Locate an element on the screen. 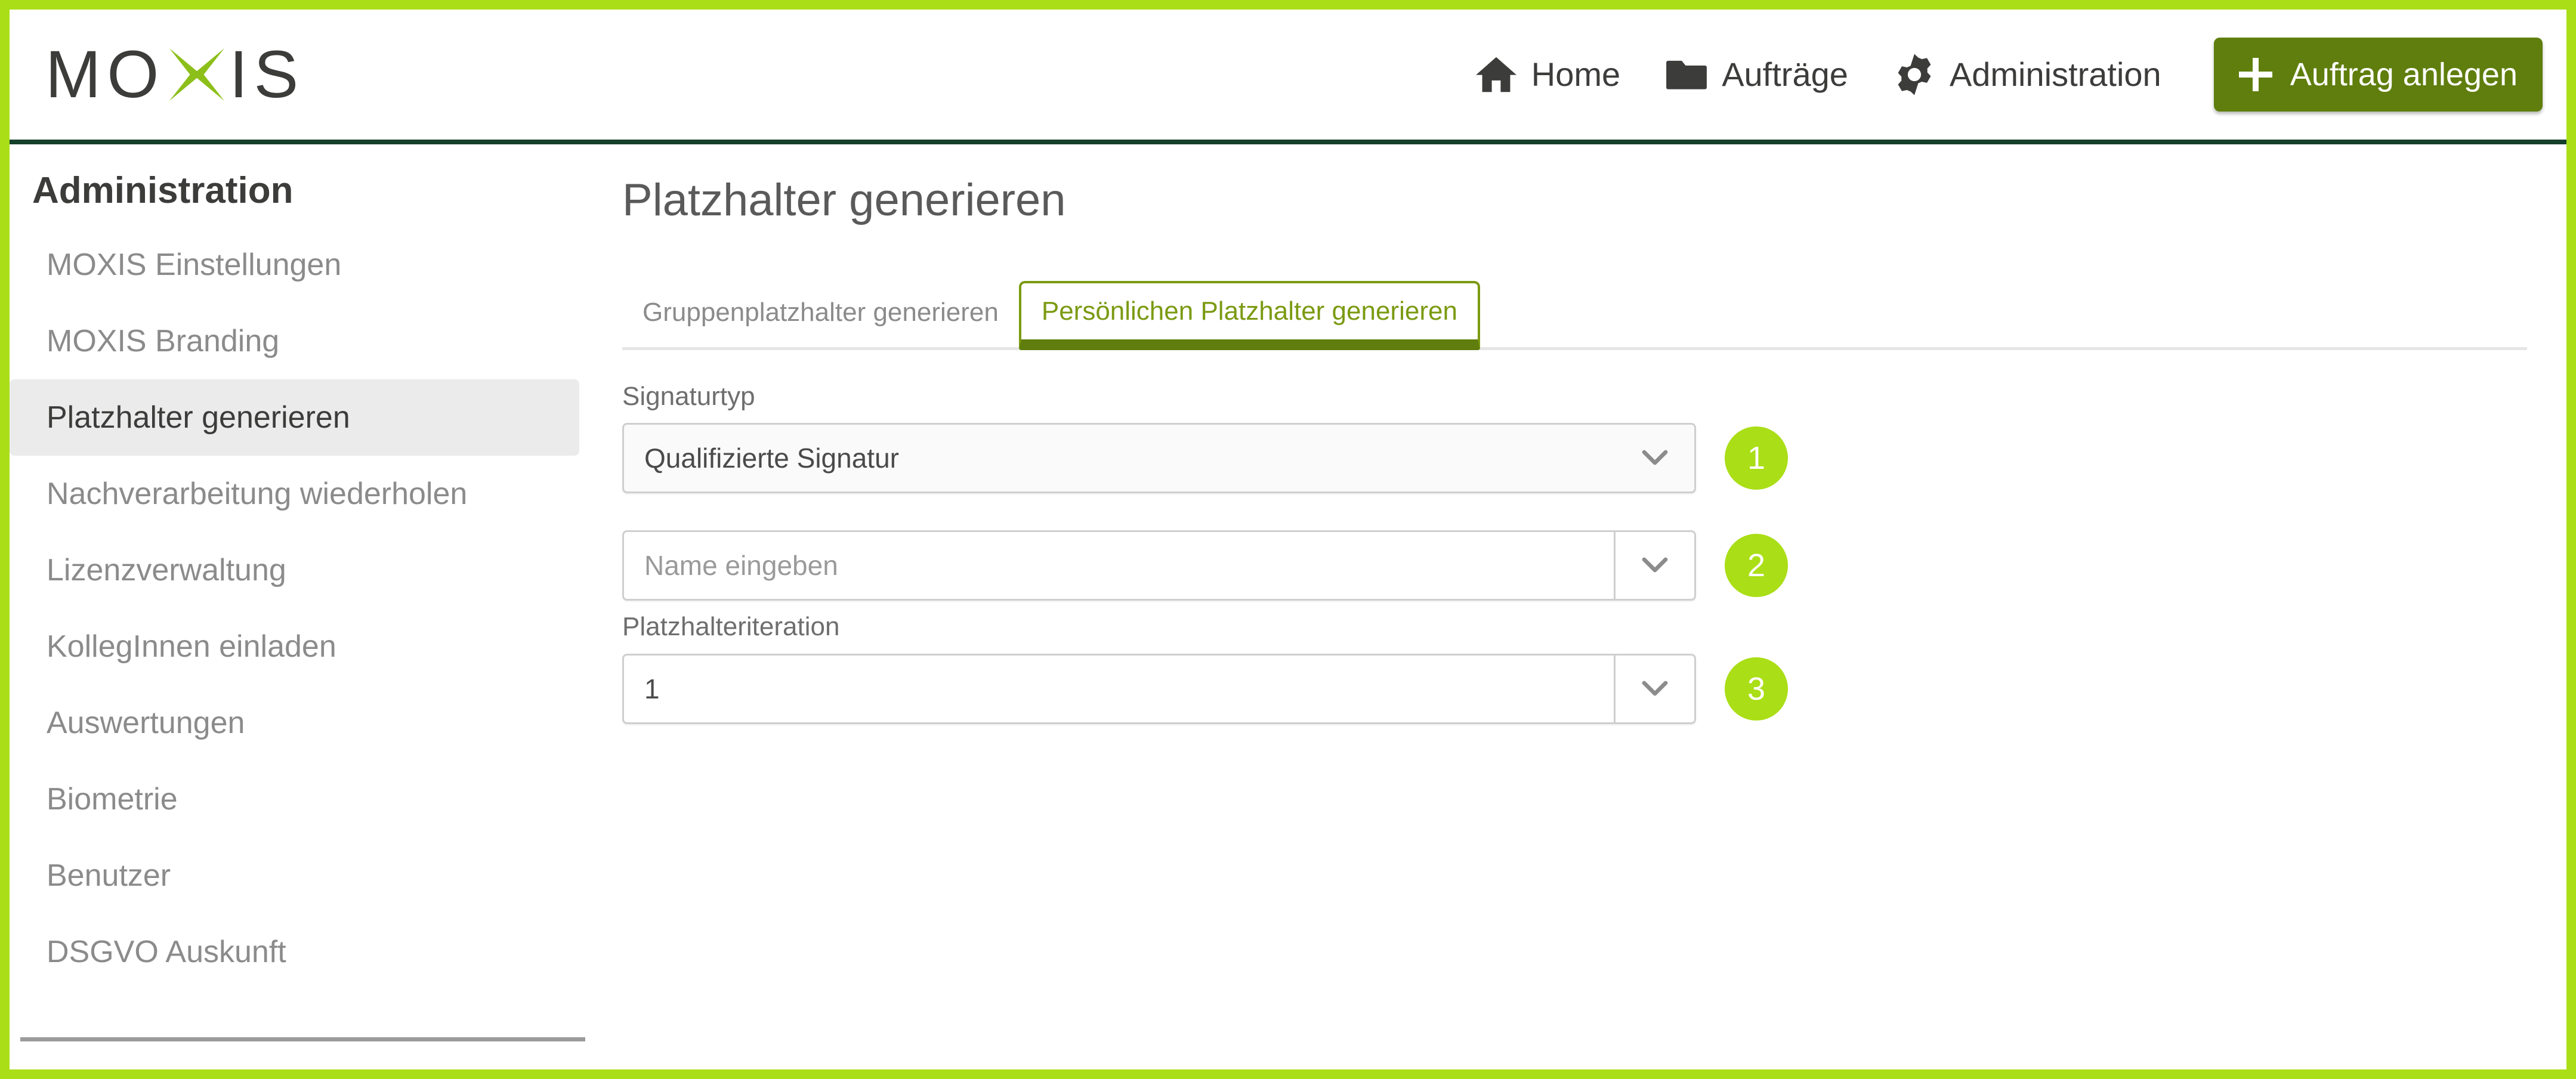 The height and width of the screenshot is (1079, 2576). sidebar-item-lizenzverwaltung: Lizenzverwaltung is located at coordinates (294, 570).